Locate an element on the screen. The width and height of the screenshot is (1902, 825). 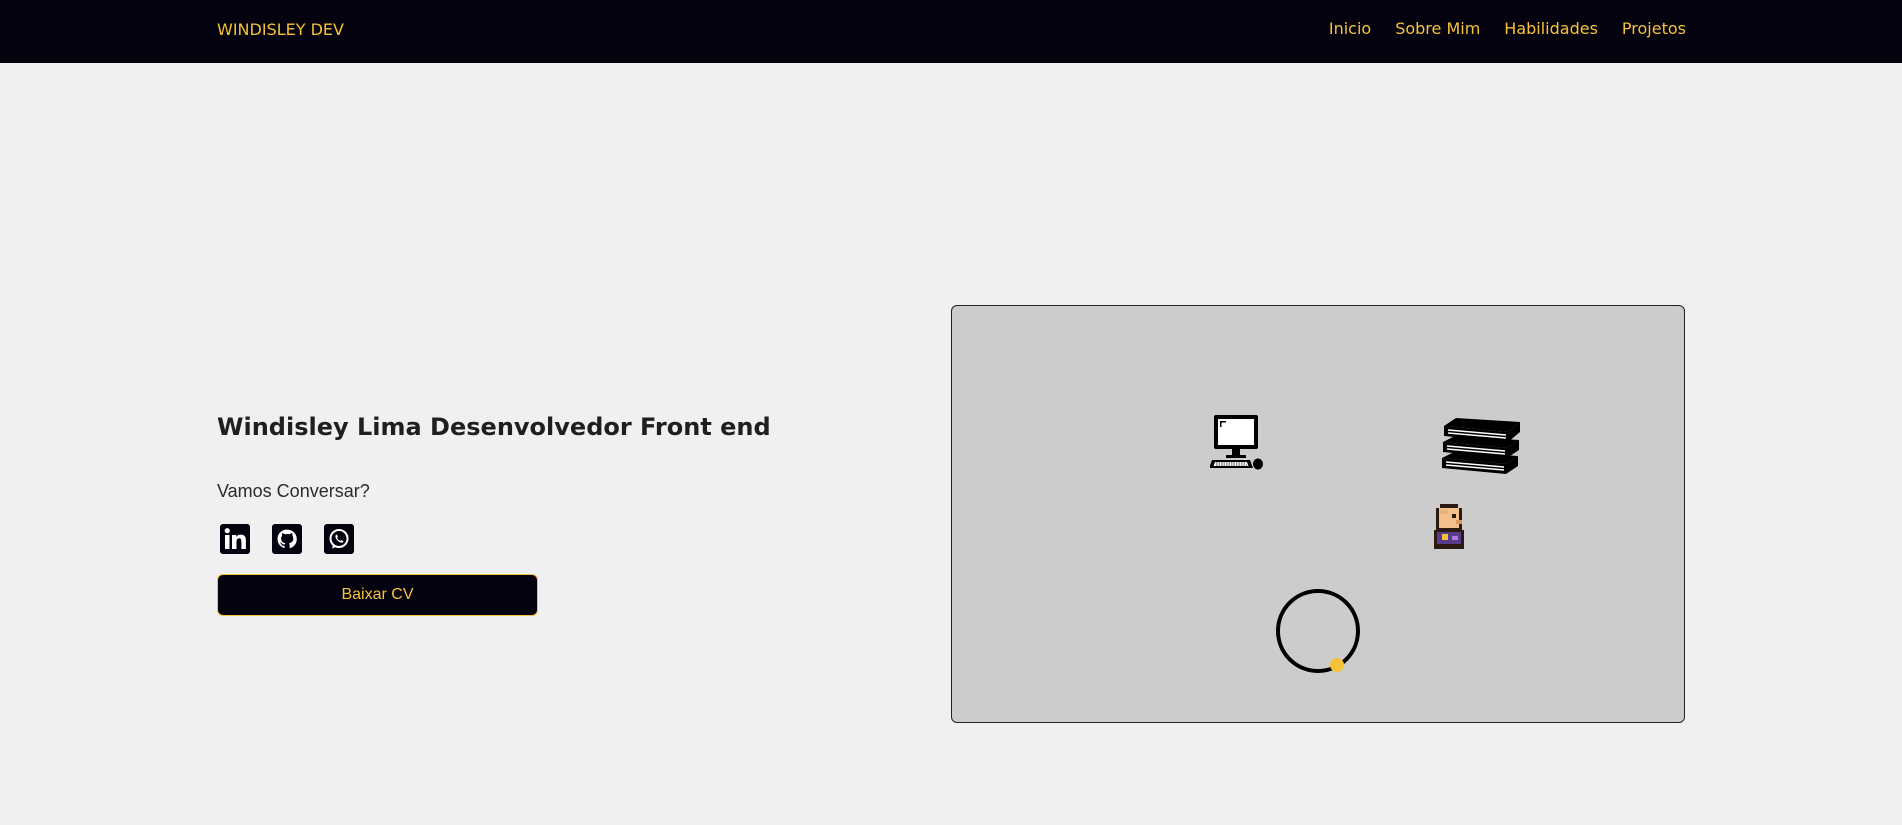
nav-link-projetos: Projetos is located at coordinates (1654, 28).